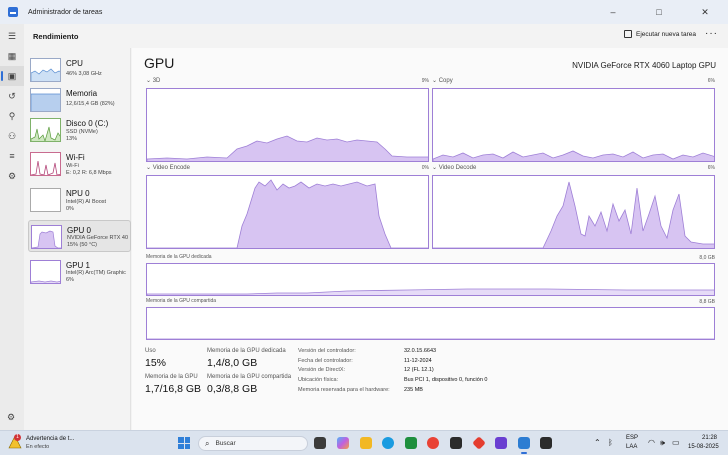  Describe the element at coordinates (659, 12) in the screenshot. I see `maximize-button: □` at that location.